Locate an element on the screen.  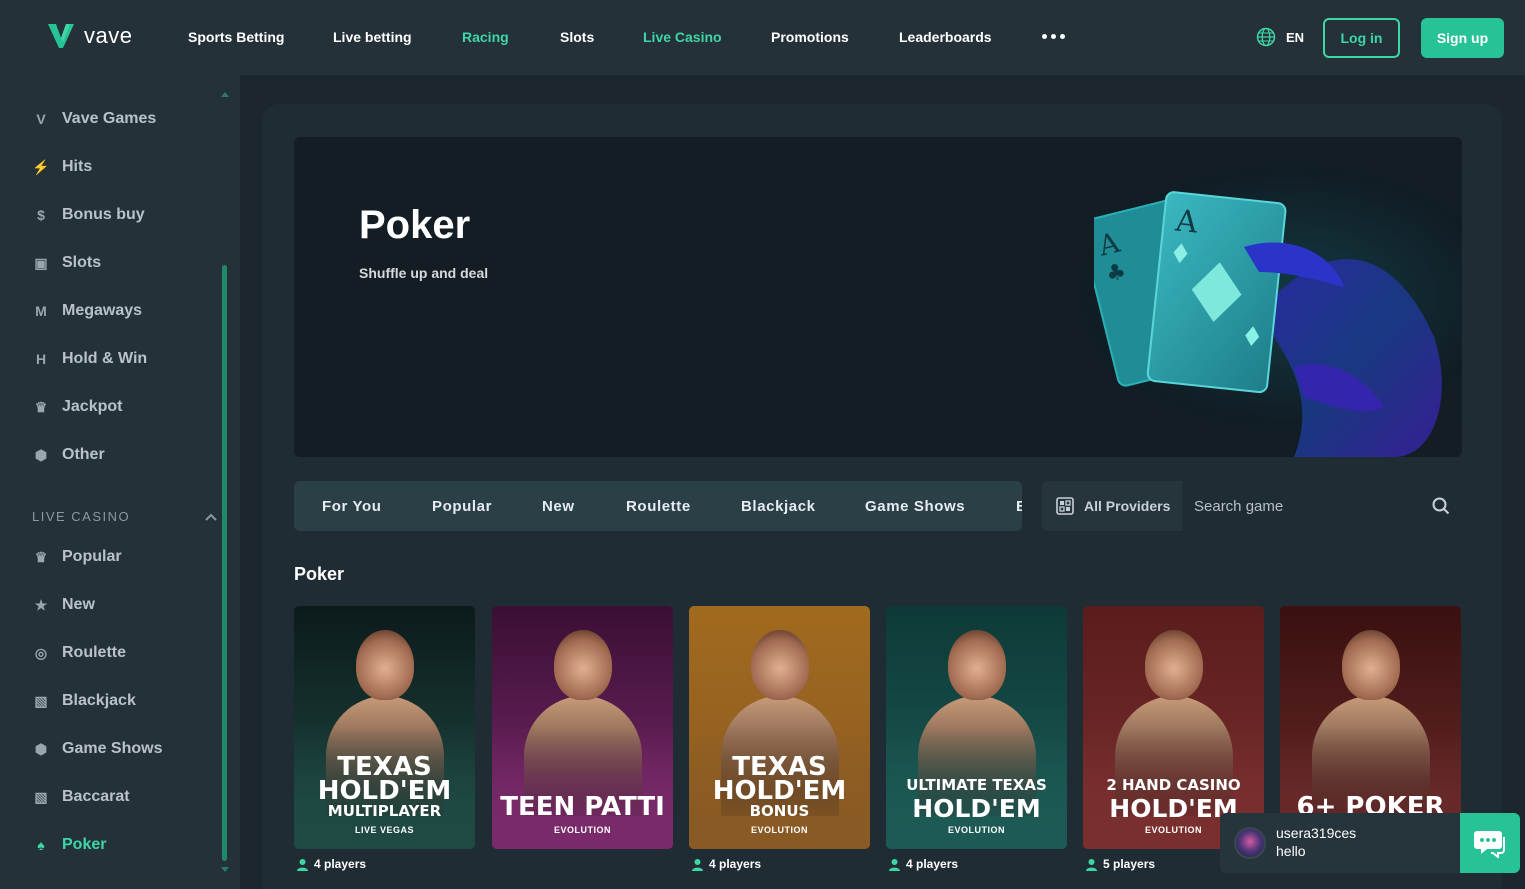
sidebar-item-label: Jackpot is located at coordinates (92, 406).